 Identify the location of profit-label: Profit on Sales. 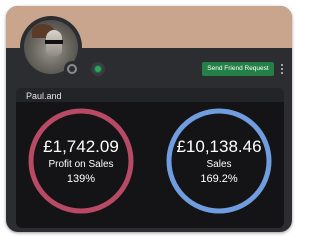
(81, 164).